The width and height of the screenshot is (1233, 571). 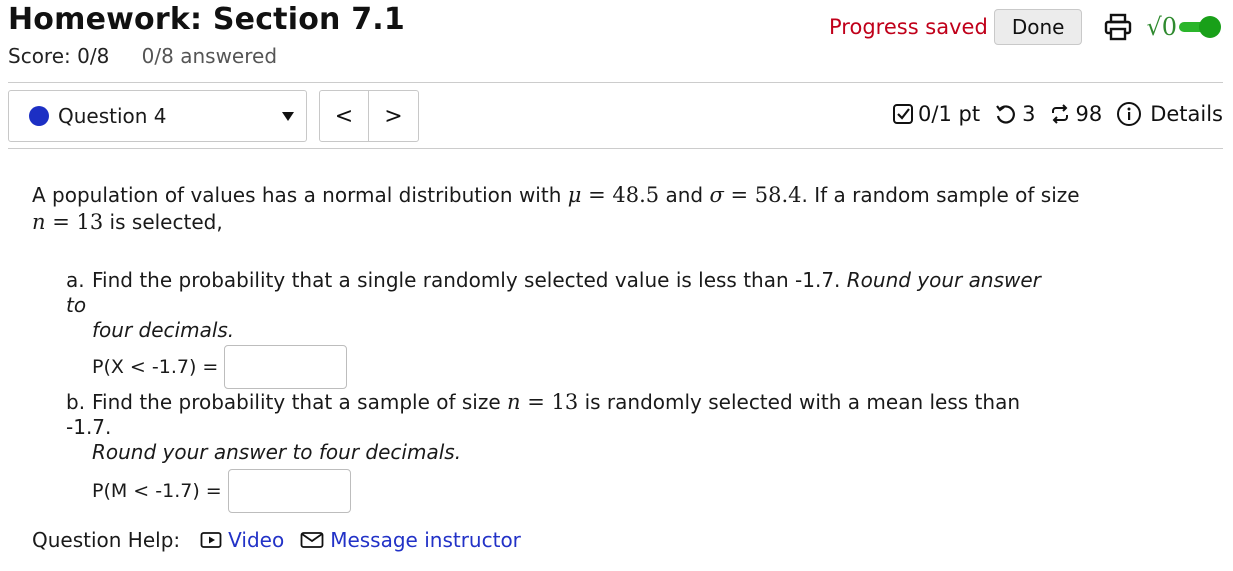 I want to click on retries-item: 3, so click(x=1014, y=114).